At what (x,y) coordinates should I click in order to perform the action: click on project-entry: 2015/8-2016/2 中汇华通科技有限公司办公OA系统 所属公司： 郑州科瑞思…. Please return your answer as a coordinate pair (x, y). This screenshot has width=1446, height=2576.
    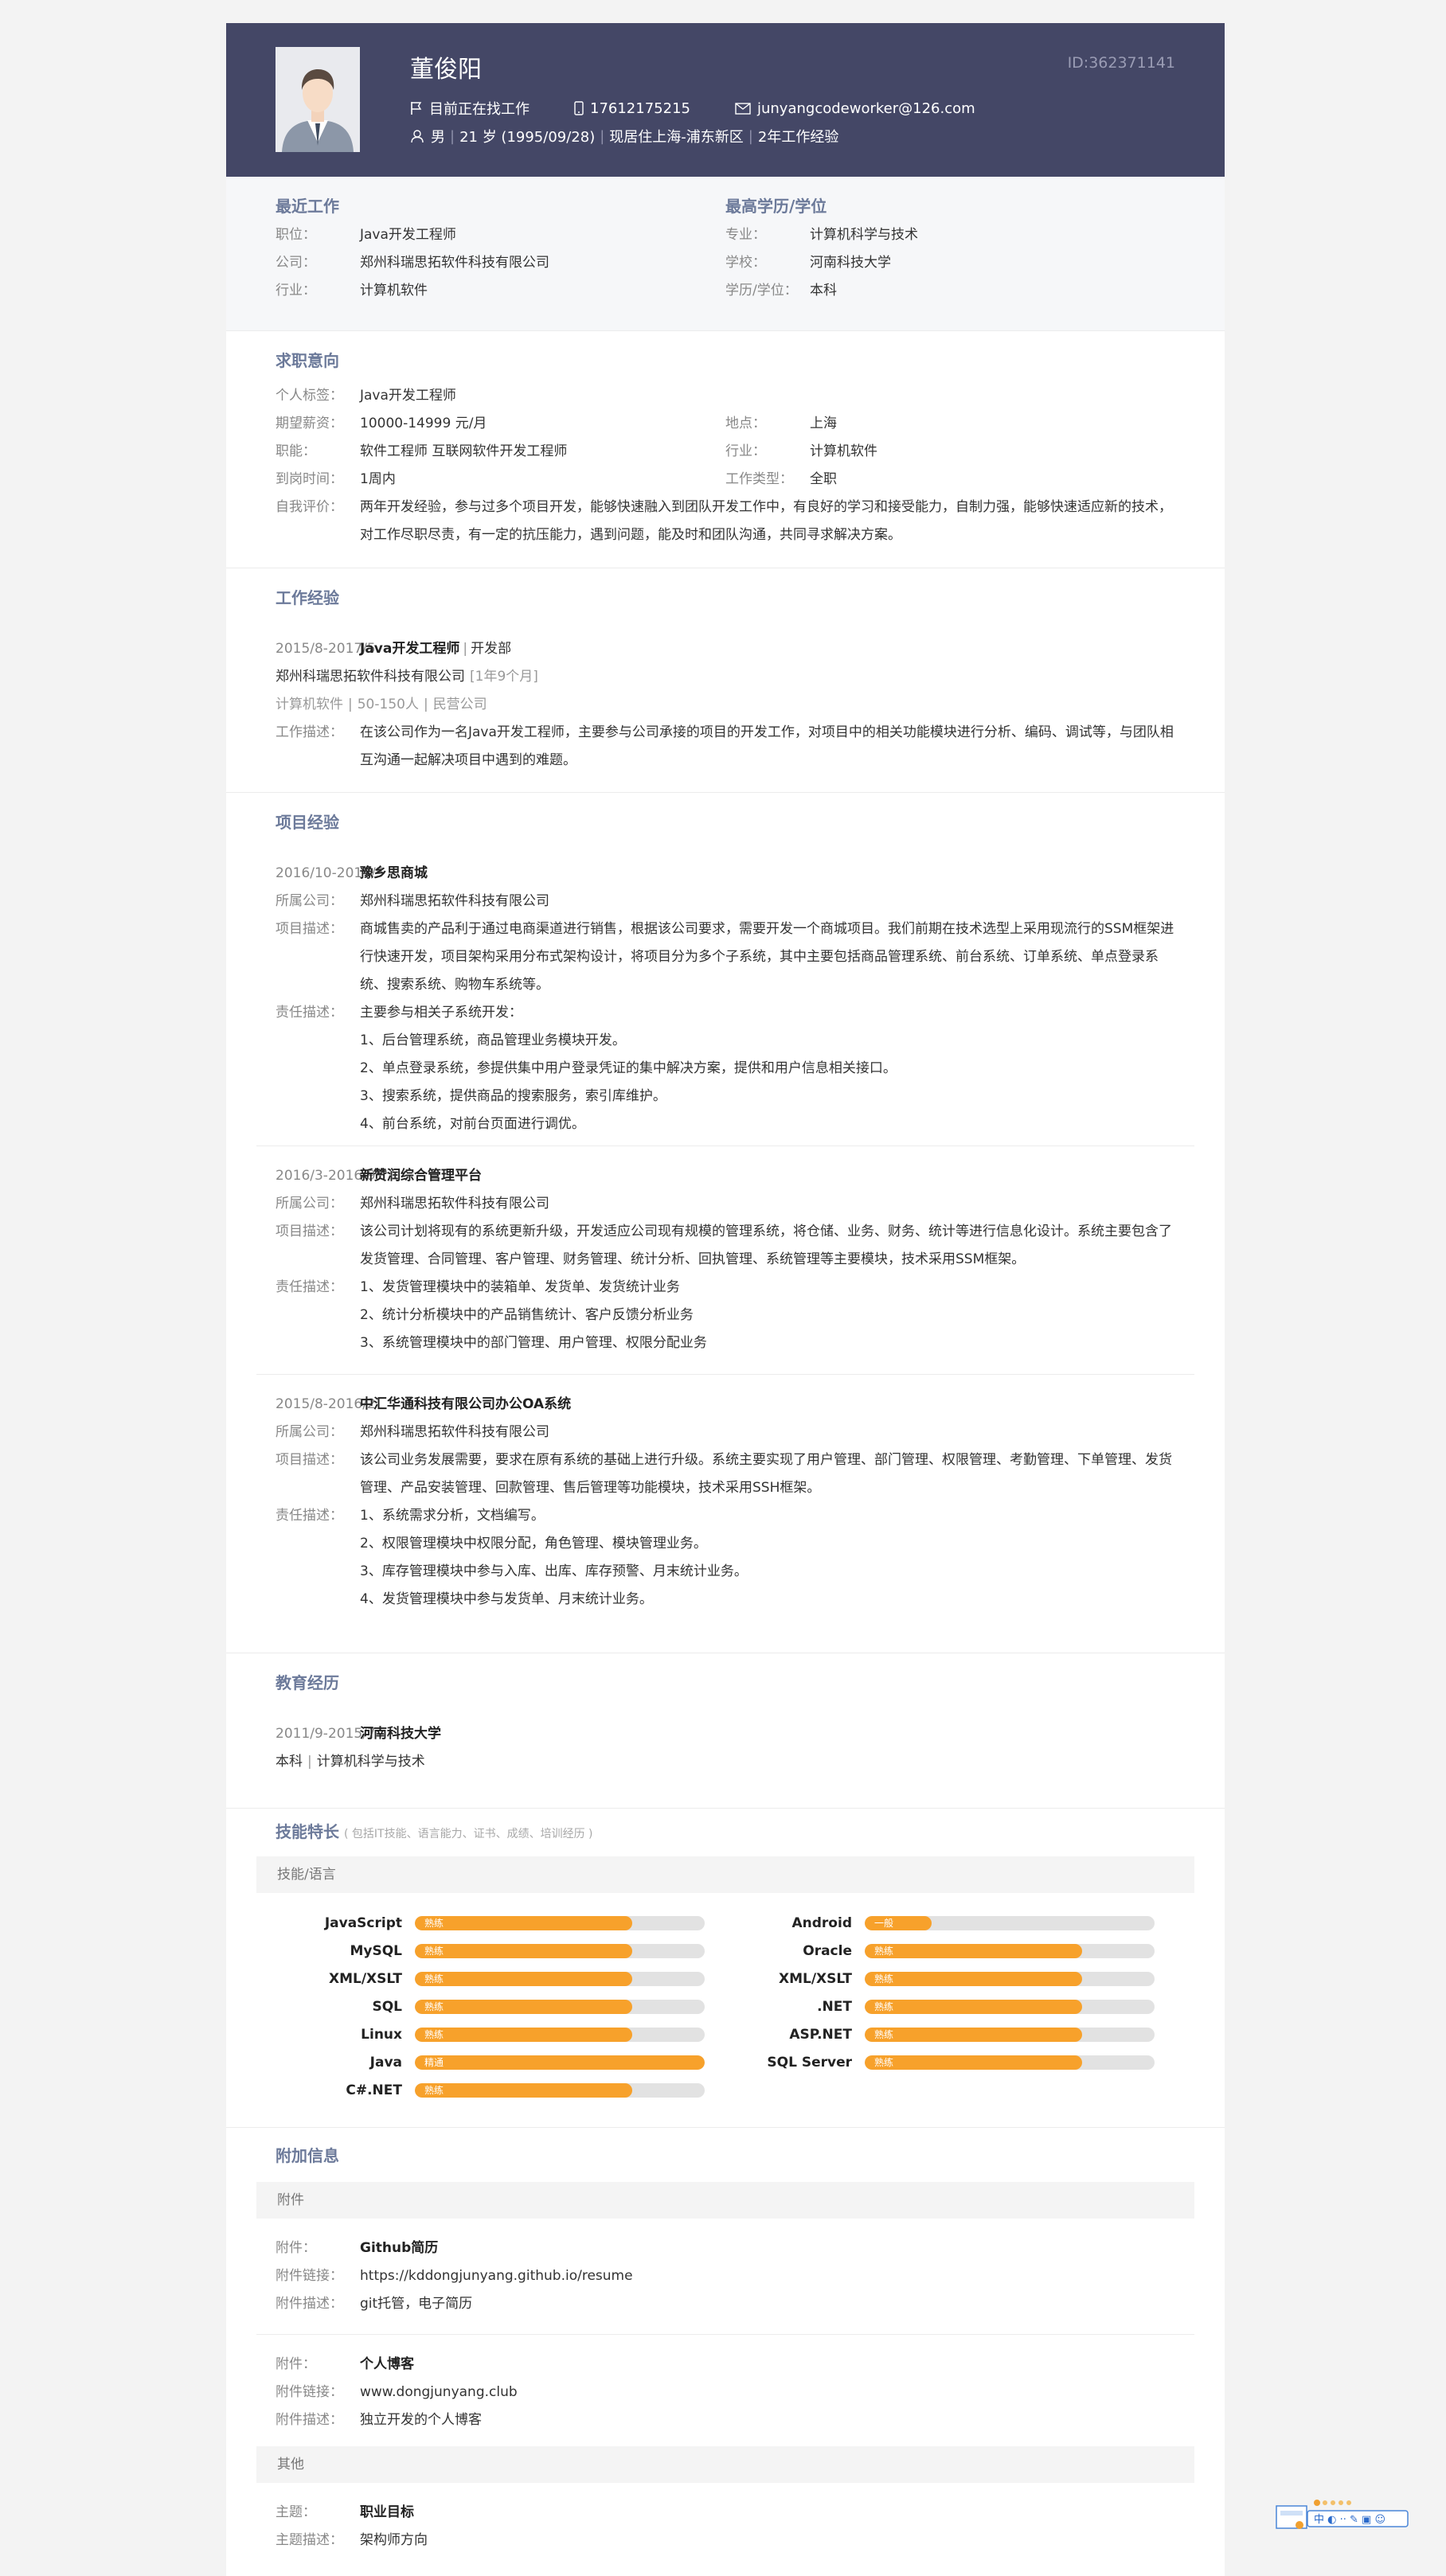
    Looking at the image, I should click on (725, 1502).